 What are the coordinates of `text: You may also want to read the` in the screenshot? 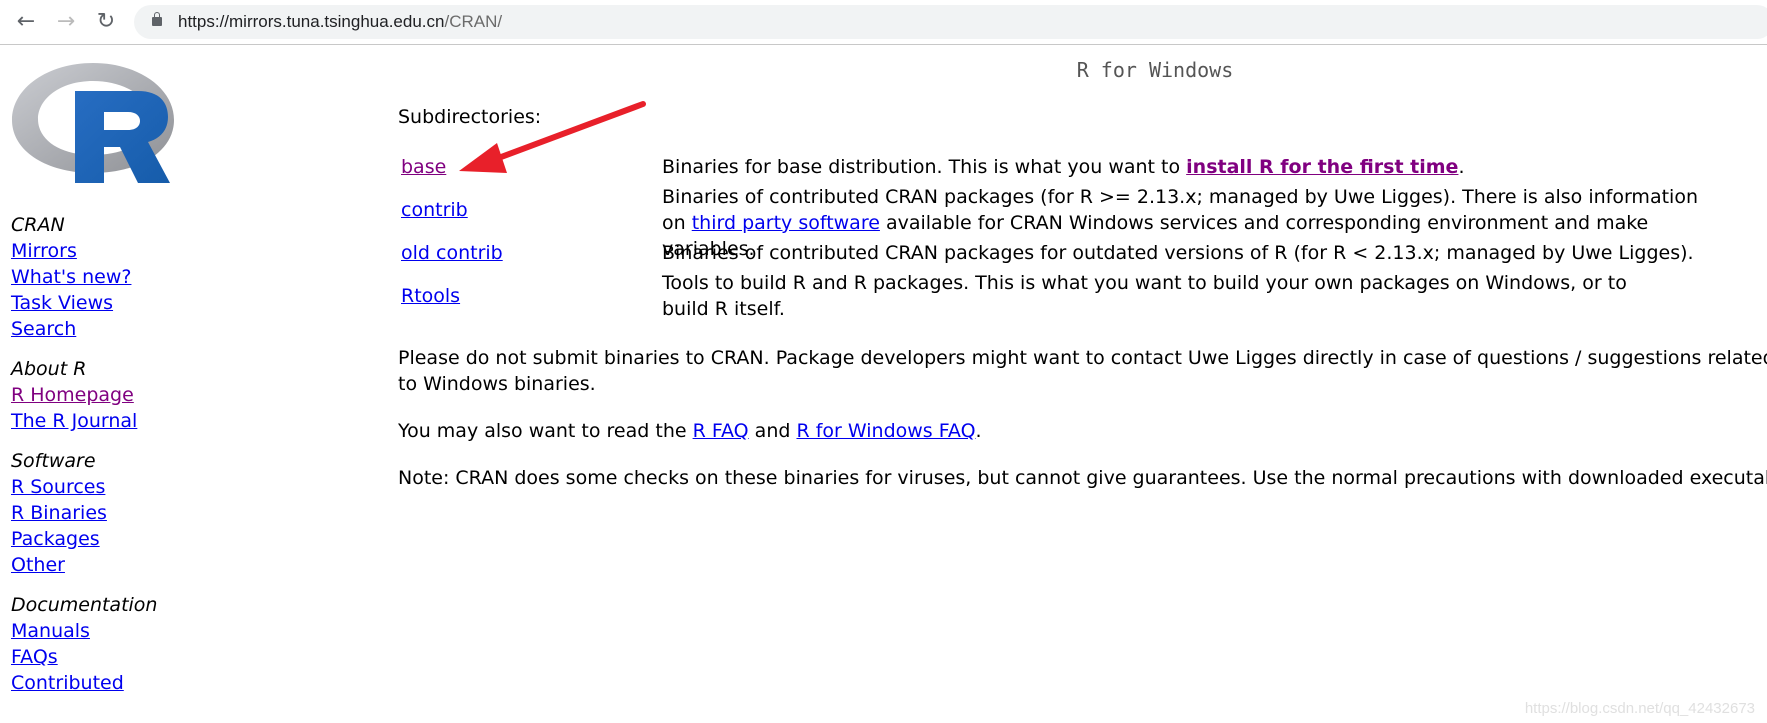 It's located at (545, 431).